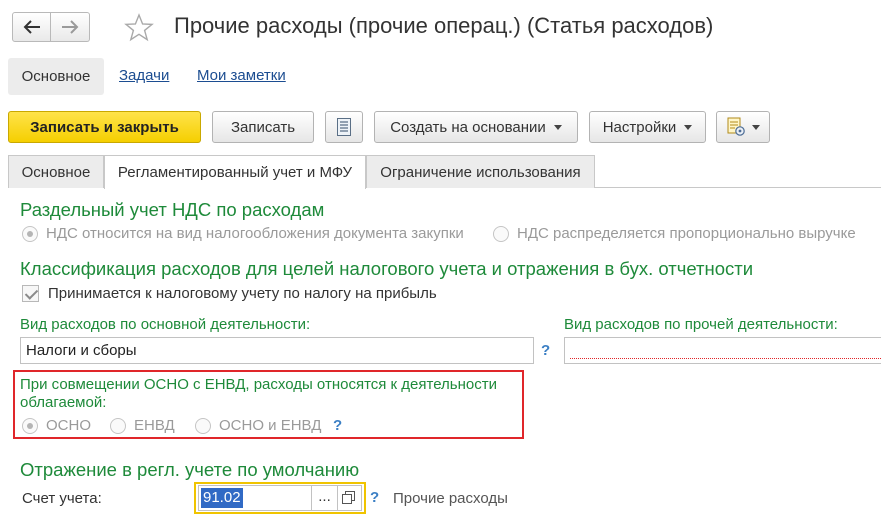 This screenshot has height=520, width=881. I want to click on document-list-icon, so click(344, 127).